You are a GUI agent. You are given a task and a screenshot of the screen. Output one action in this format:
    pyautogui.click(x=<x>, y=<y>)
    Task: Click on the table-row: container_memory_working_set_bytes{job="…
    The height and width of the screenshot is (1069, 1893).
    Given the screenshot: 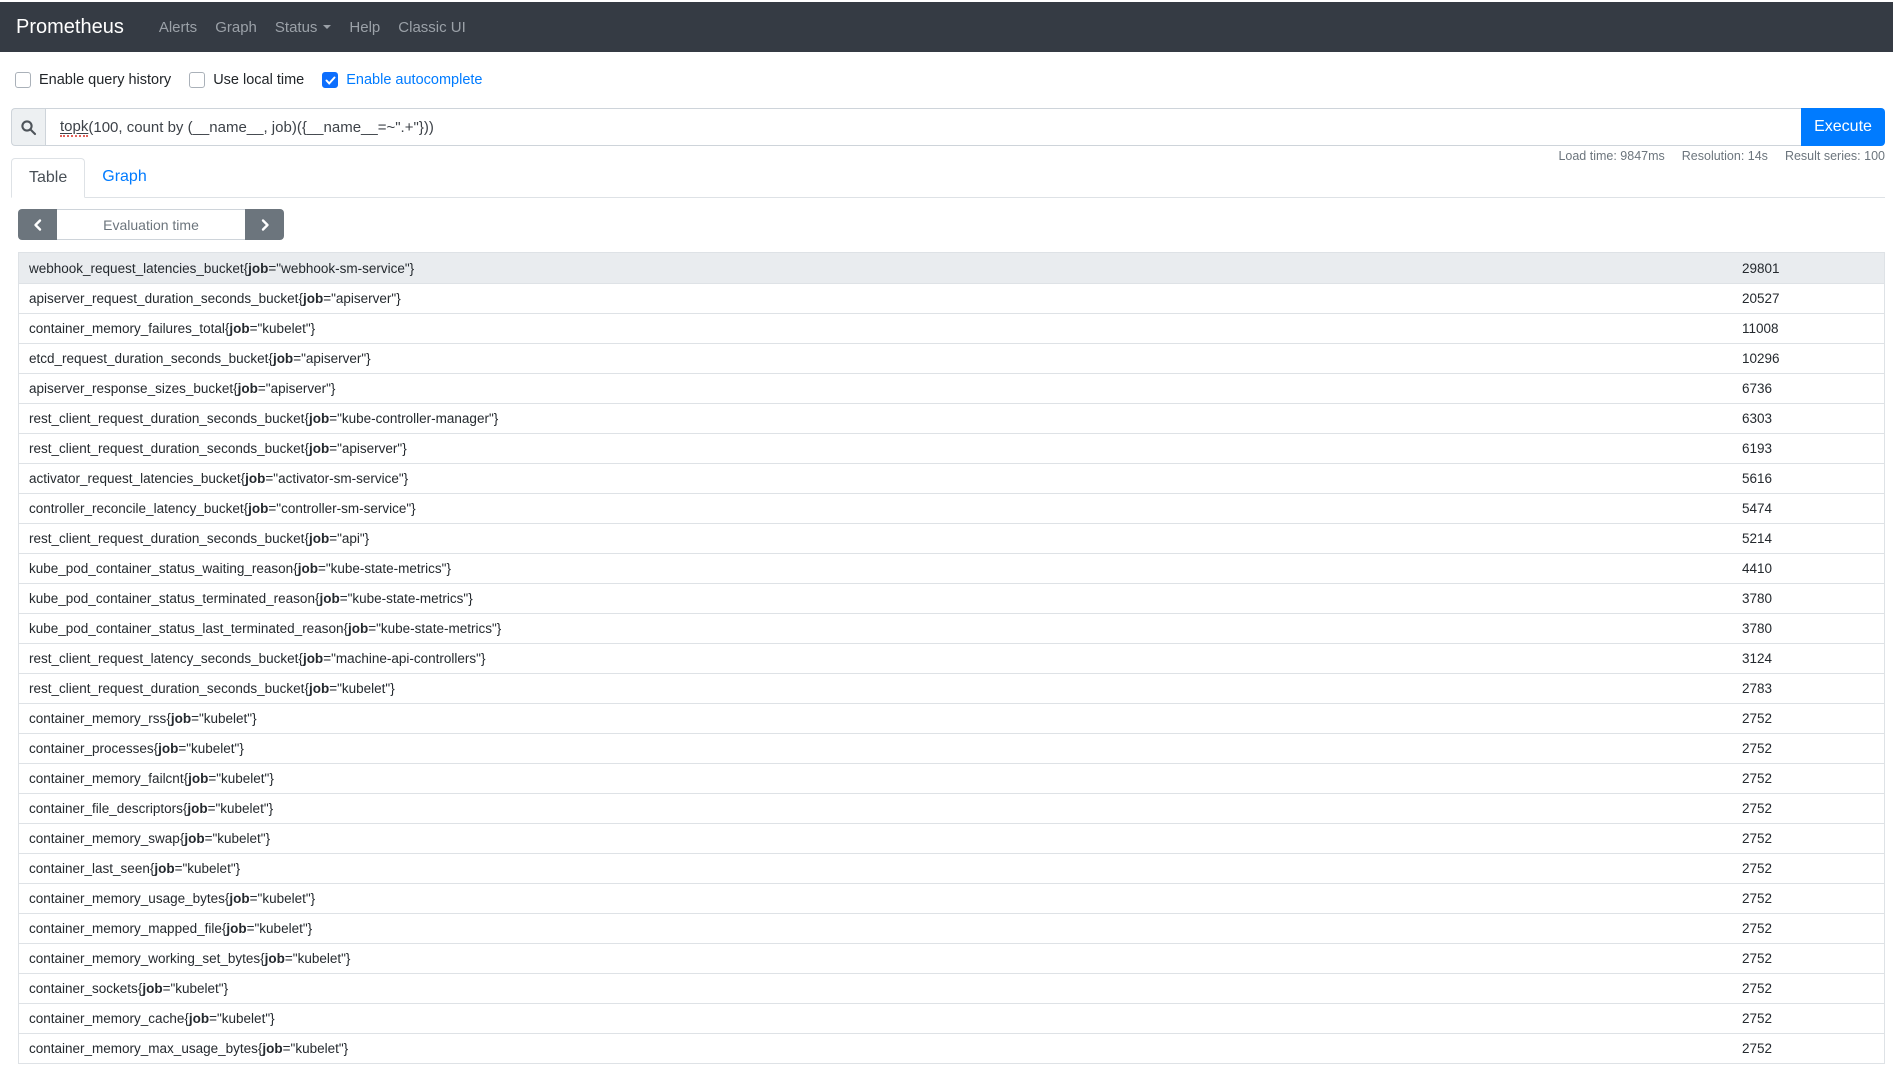 What is the action you would take?
    pyautogui.click(x=951, y=958)
    